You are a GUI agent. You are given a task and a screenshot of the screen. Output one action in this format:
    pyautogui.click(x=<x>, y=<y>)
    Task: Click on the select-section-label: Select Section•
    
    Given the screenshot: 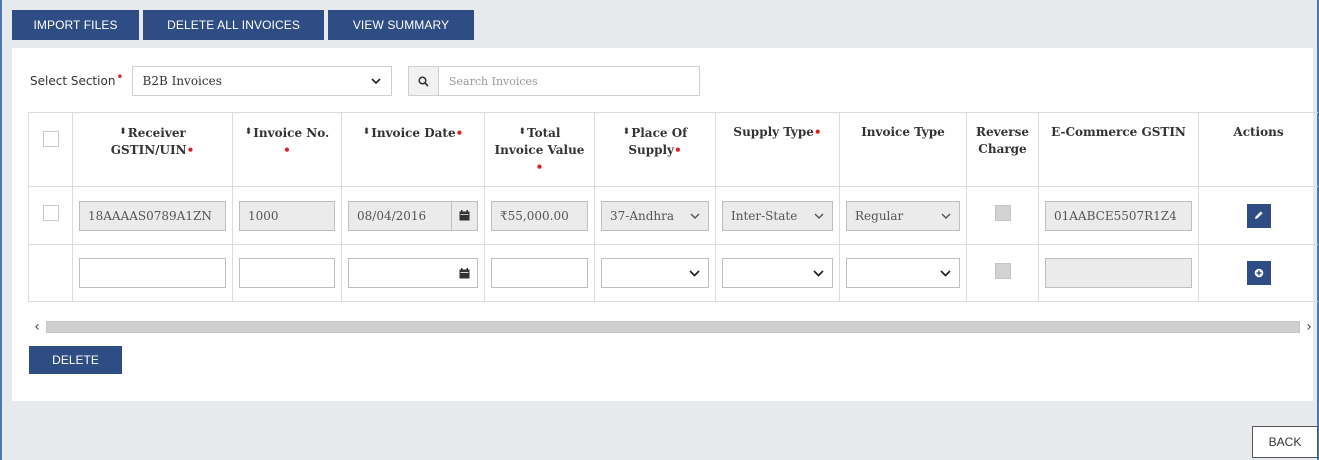 What is the action you would take?
    pyautogui.click(x=77, y=79)
    